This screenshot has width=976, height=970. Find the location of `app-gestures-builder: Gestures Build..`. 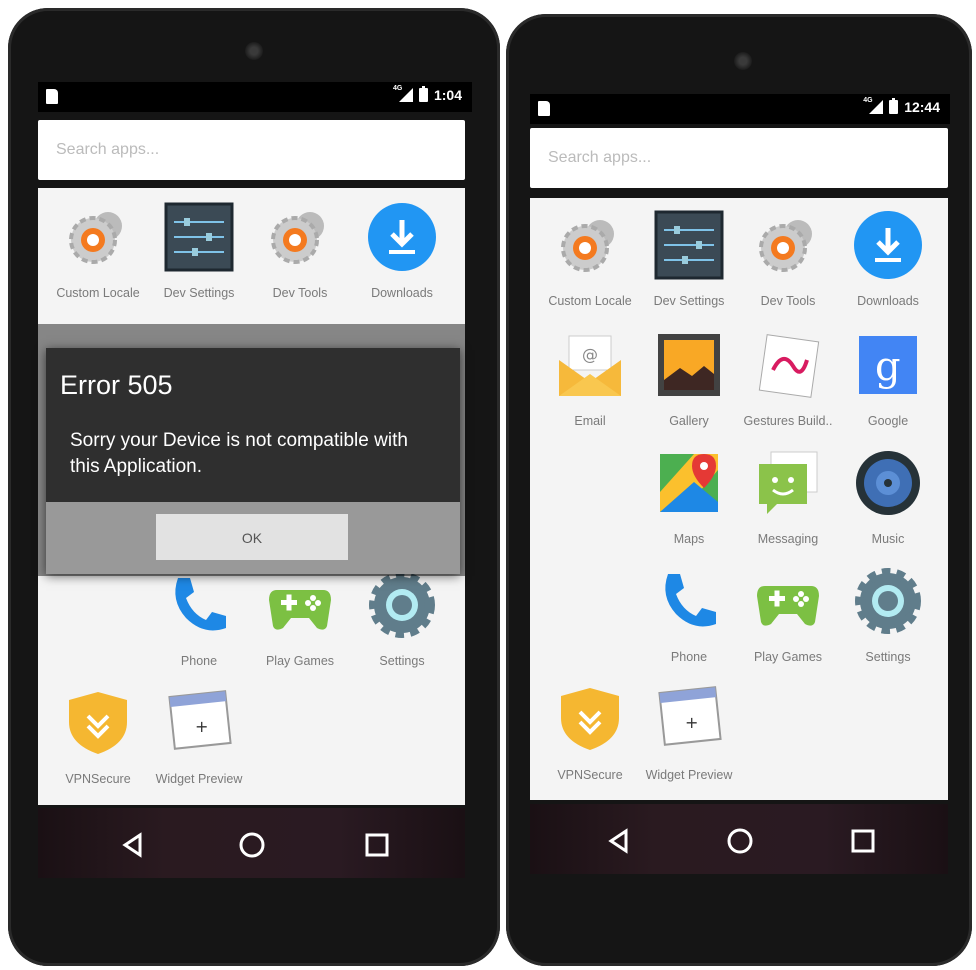

app-gestures-builder: Gestures Build.. is located at coordinates (788, 379).